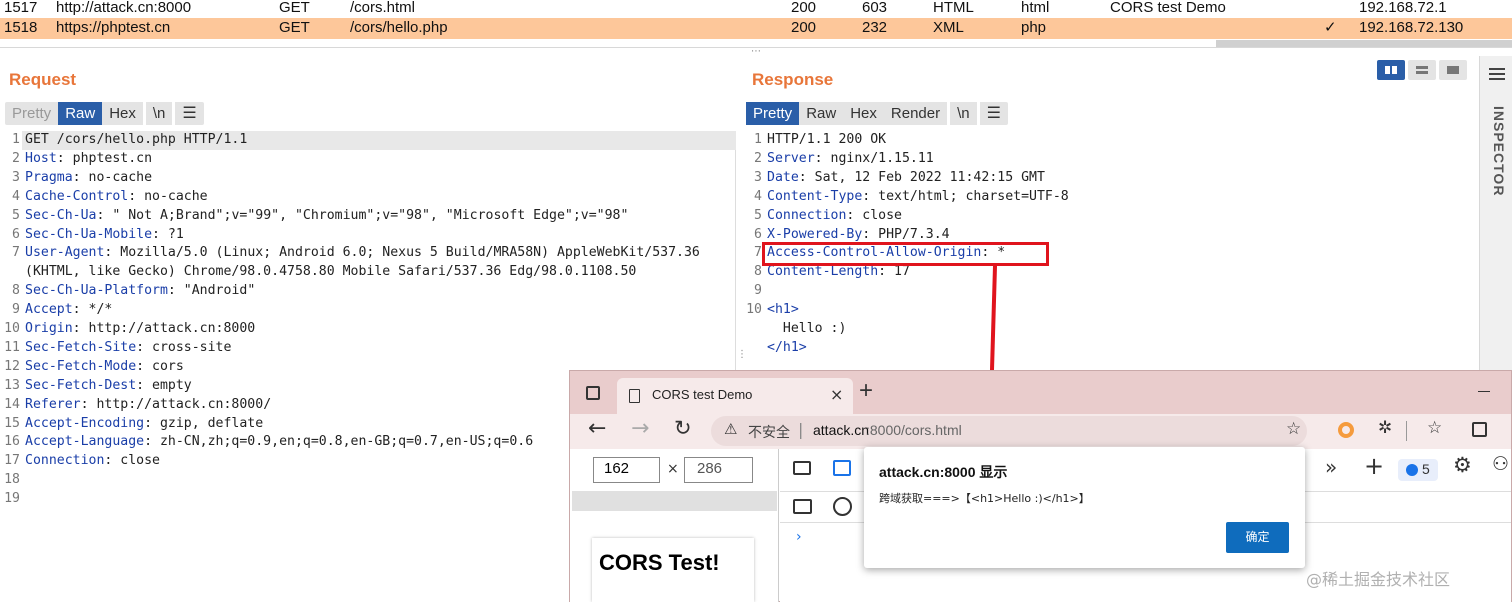  I want to click on favorites-icon: ☆, so click(1434, 428).